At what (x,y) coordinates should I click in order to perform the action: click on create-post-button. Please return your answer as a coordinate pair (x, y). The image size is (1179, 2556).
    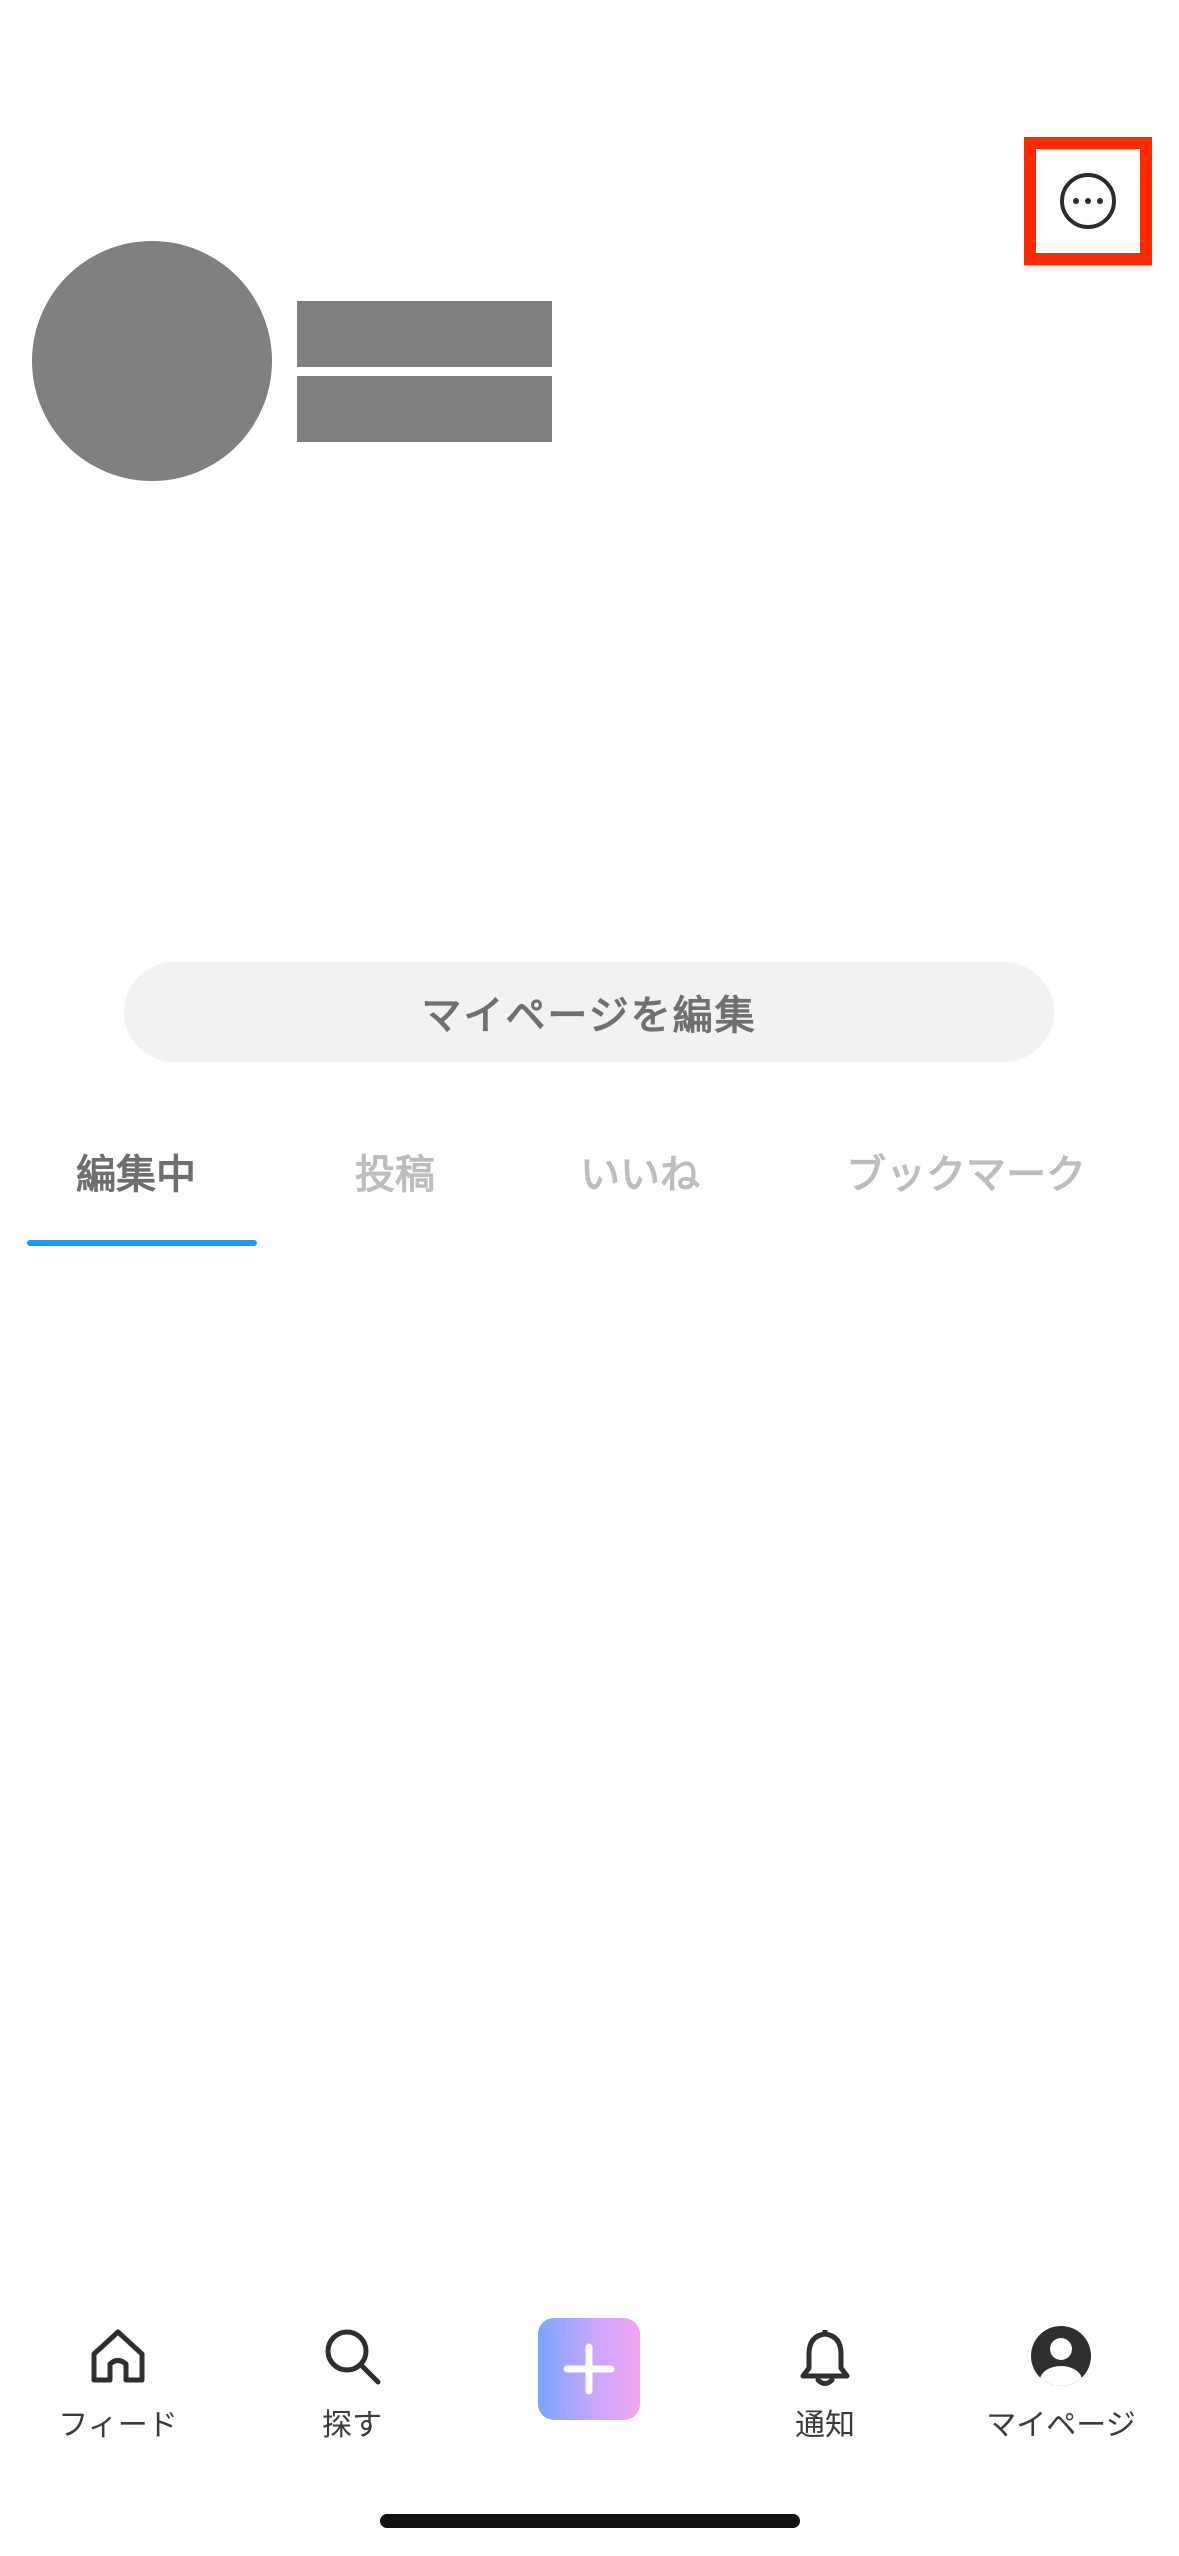
    Looking at the image, I should click on (589, 2369).